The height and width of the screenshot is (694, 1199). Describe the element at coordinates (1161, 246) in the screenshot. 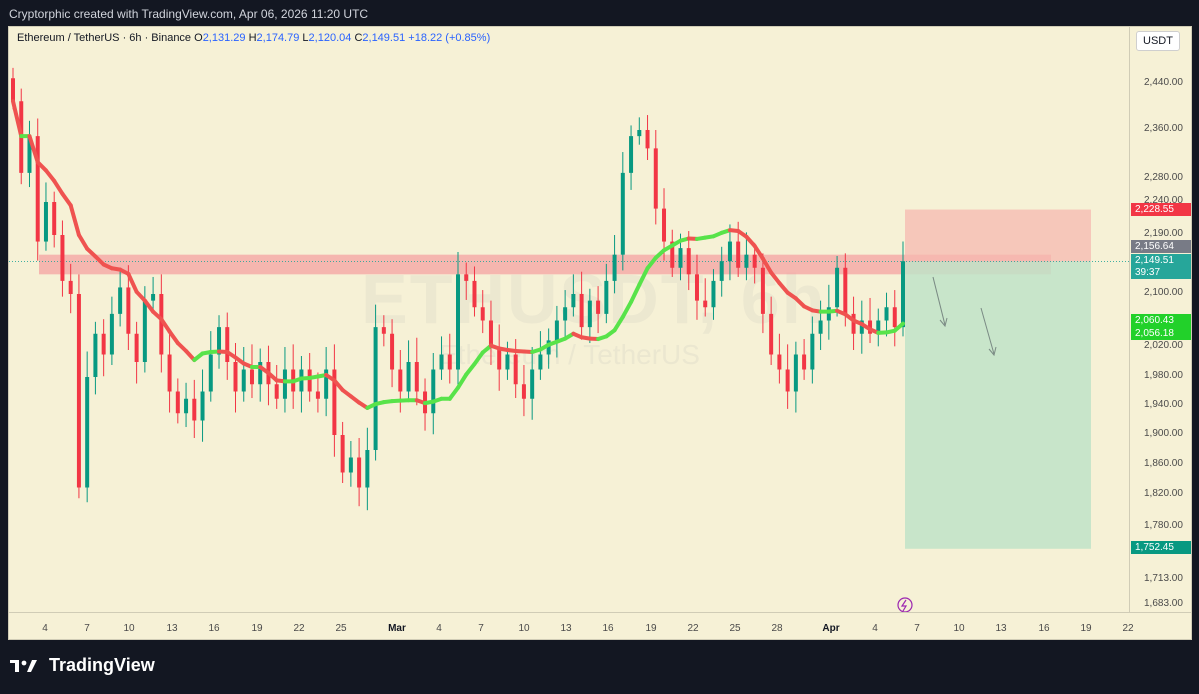

I see `level-label: 2,156.64` at that location.